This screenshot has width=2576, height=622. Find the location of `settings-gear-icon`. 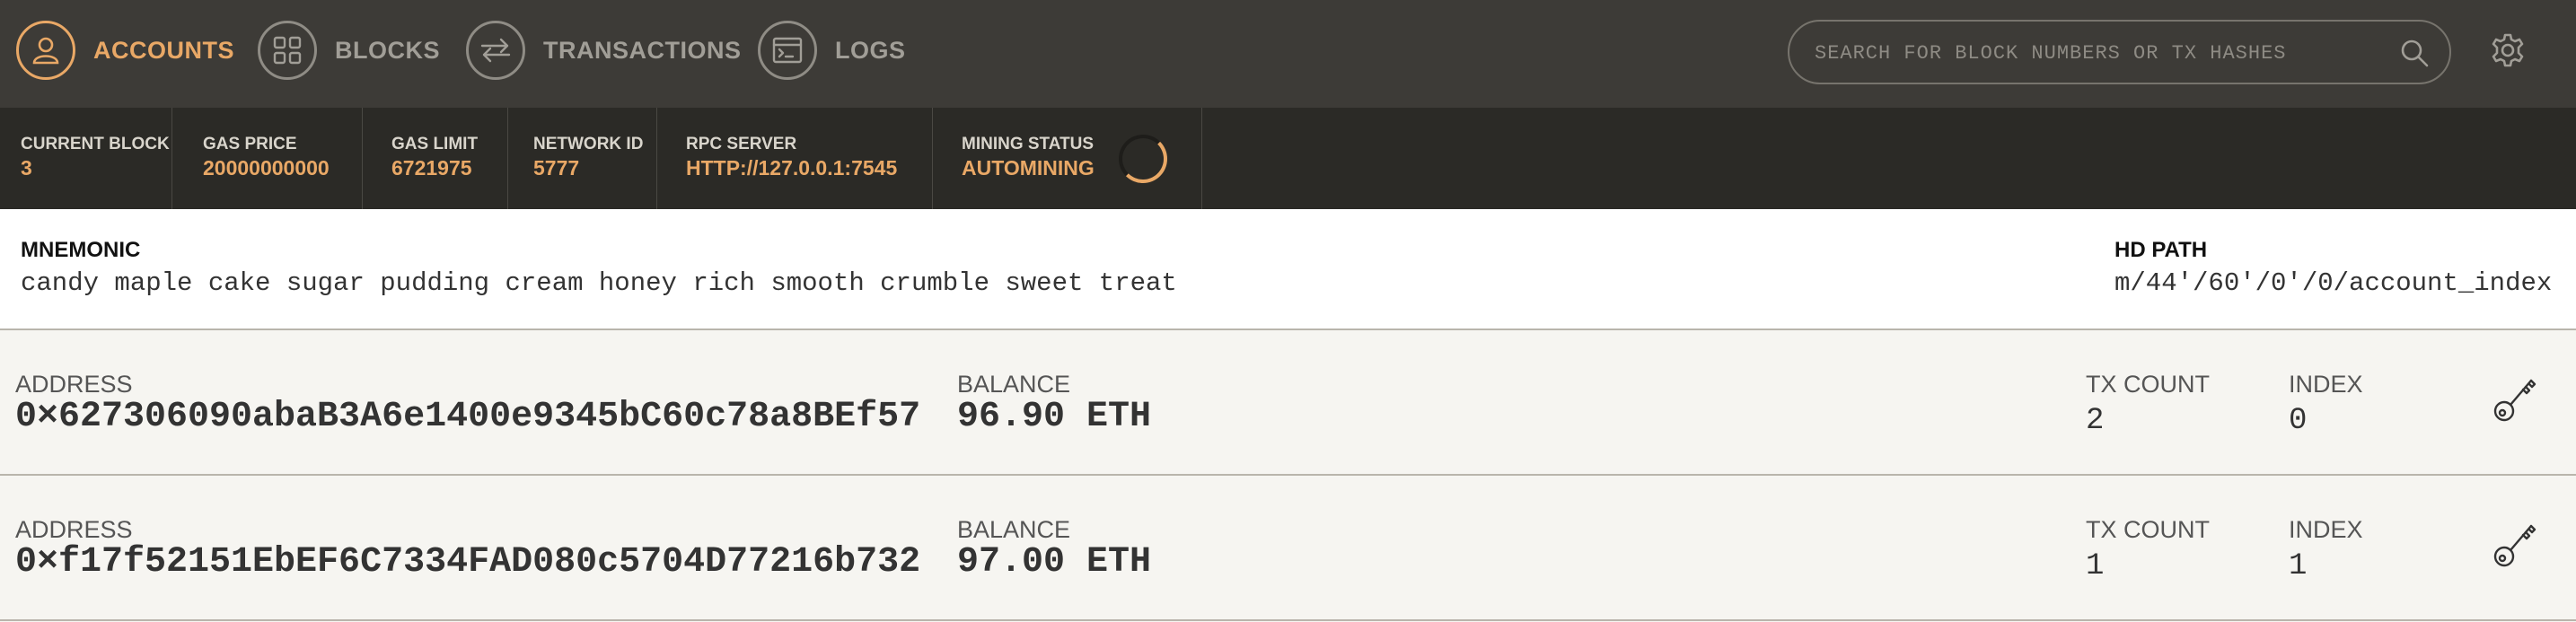

settings-gear-icon is located at coordinates (2508, 53).